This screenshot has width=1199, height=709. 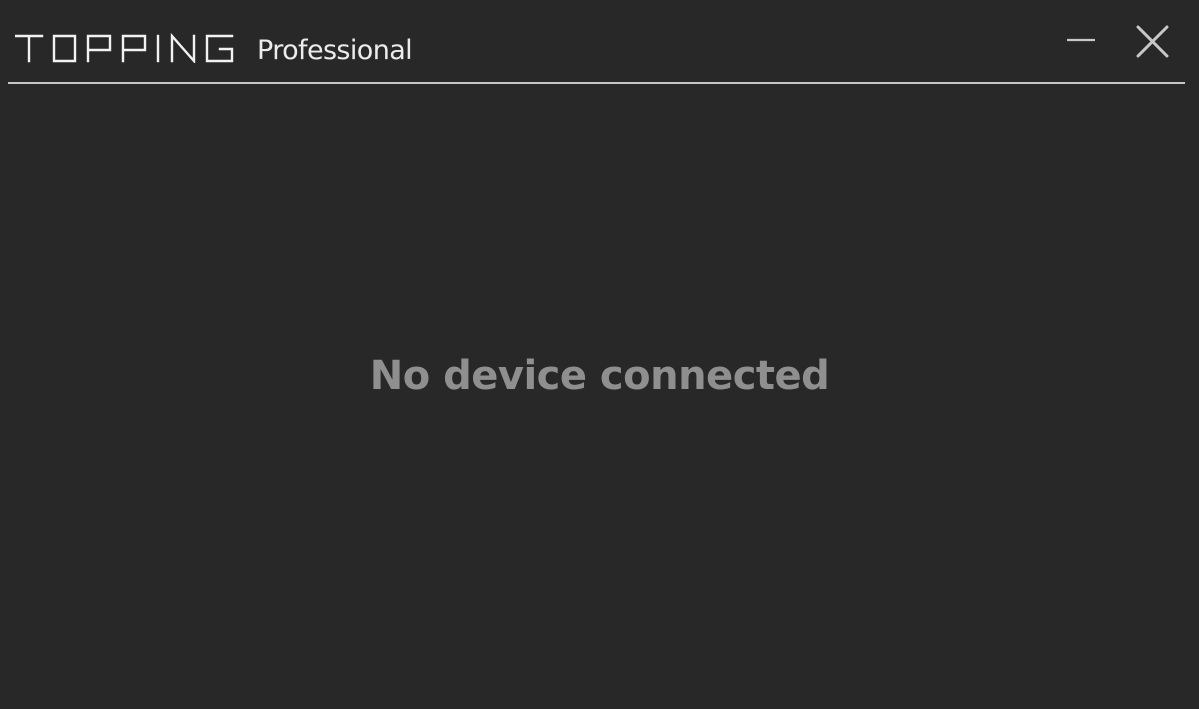 What do you see at coordinates (599, 376) in the screenshot?
I see `connection-status: No device connected` at bounding box center [599, 376].